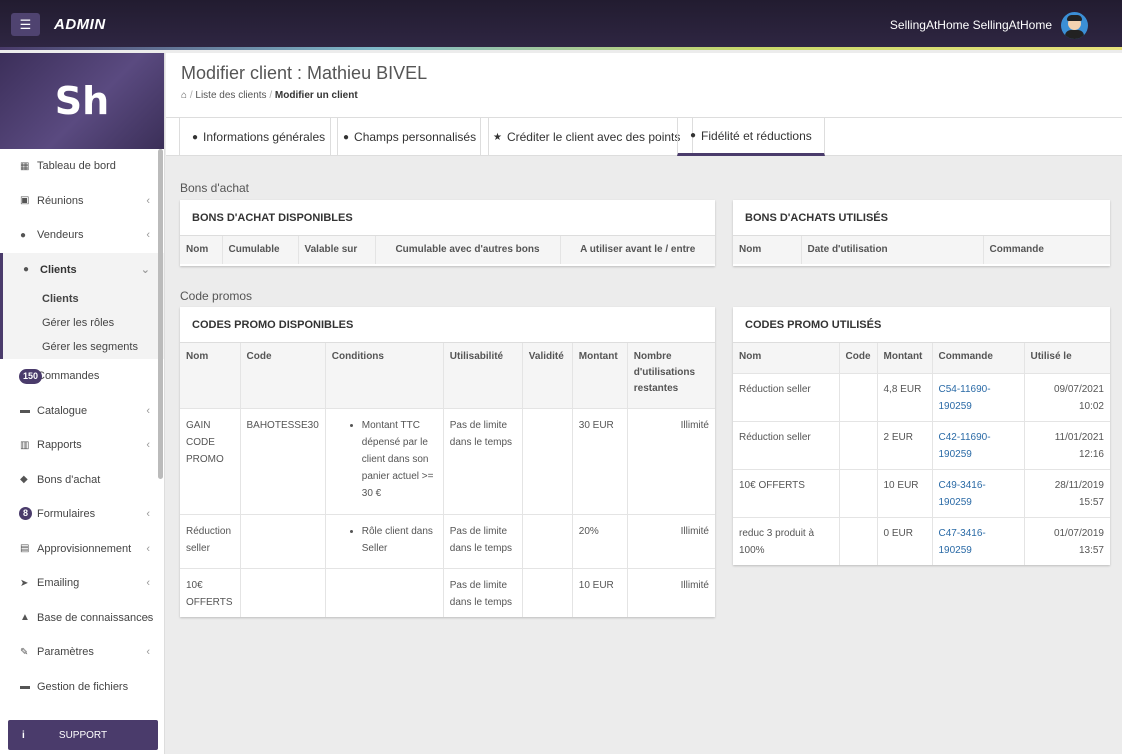  I want to click on tab-infos-generales: ● Informations générales, so click(259, 137).